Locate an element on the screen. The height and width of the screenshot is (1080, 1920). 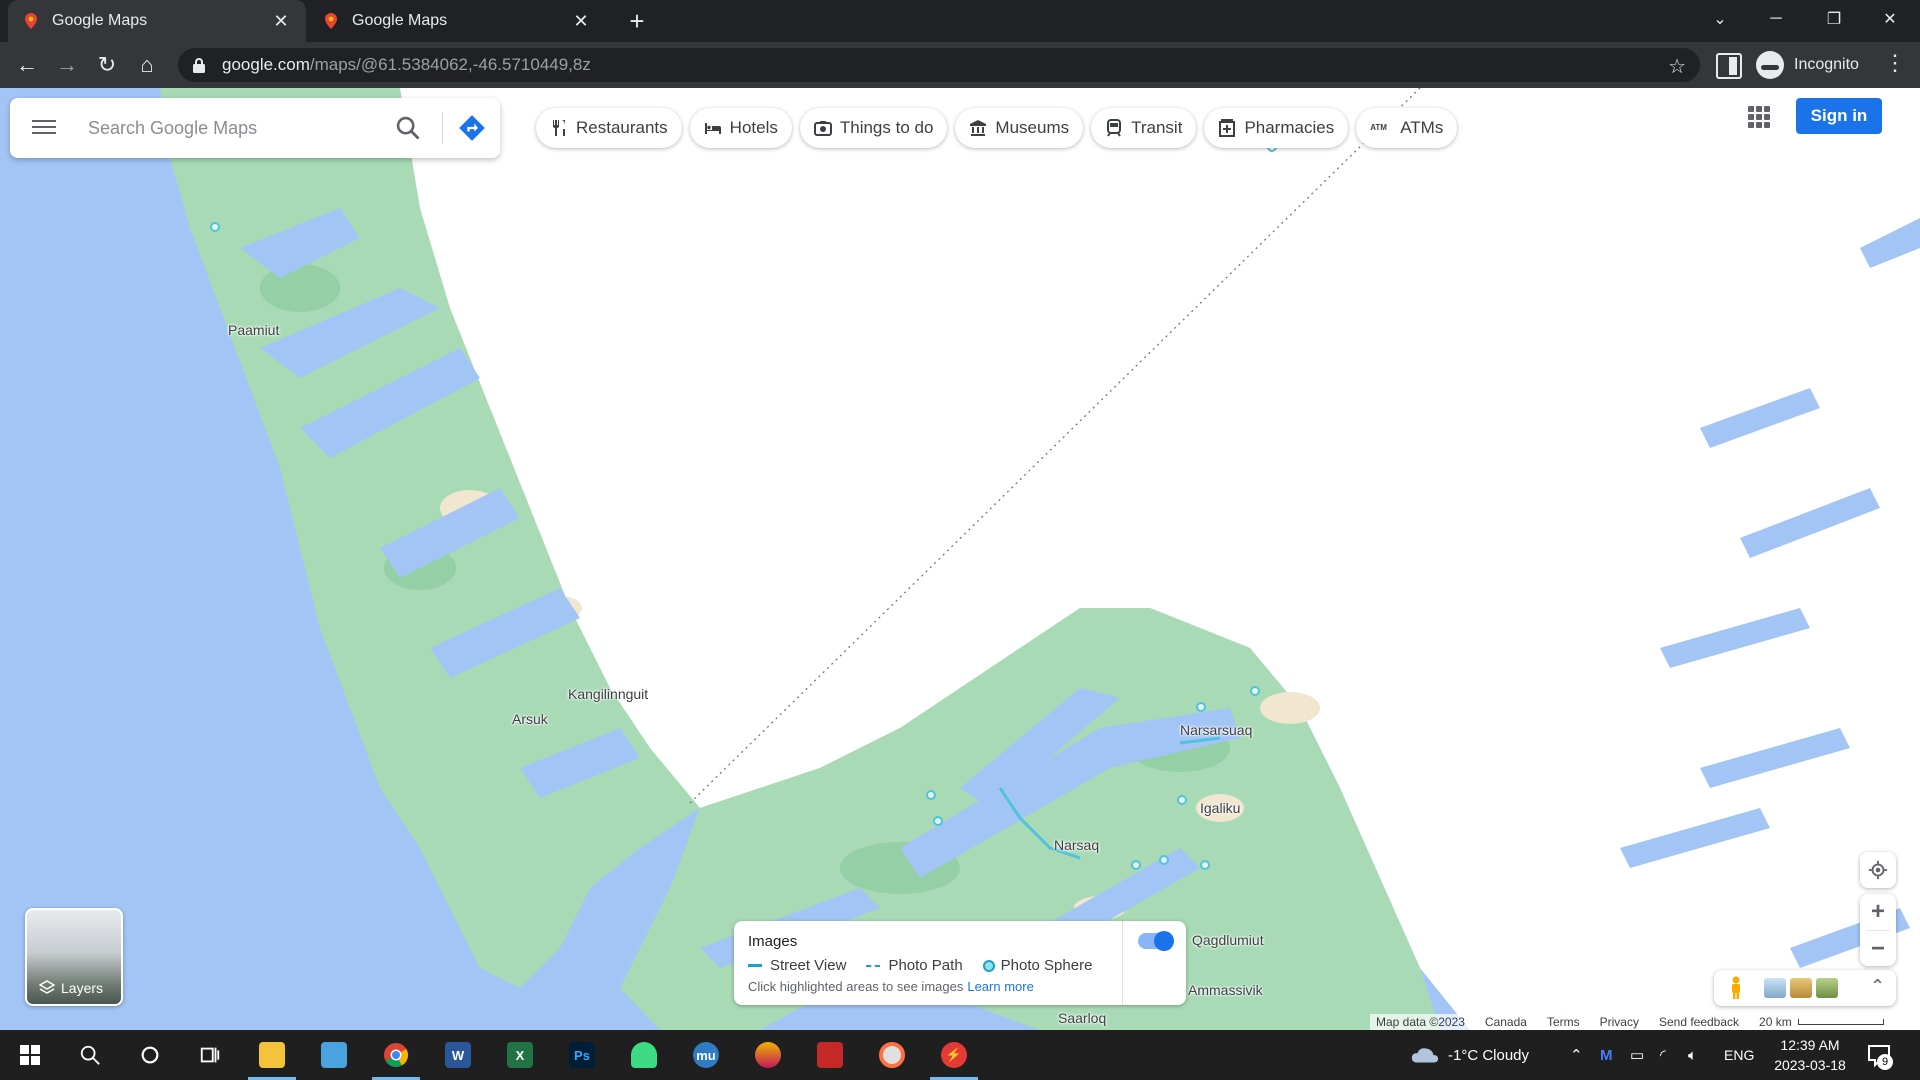
taskbar-control-panel is located at coordinates (334, 1055).